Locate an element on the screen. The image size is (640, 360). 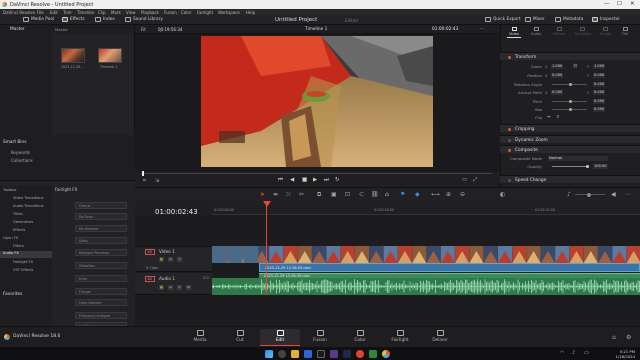
minimize-button: — is located at coordinates (607, 4).